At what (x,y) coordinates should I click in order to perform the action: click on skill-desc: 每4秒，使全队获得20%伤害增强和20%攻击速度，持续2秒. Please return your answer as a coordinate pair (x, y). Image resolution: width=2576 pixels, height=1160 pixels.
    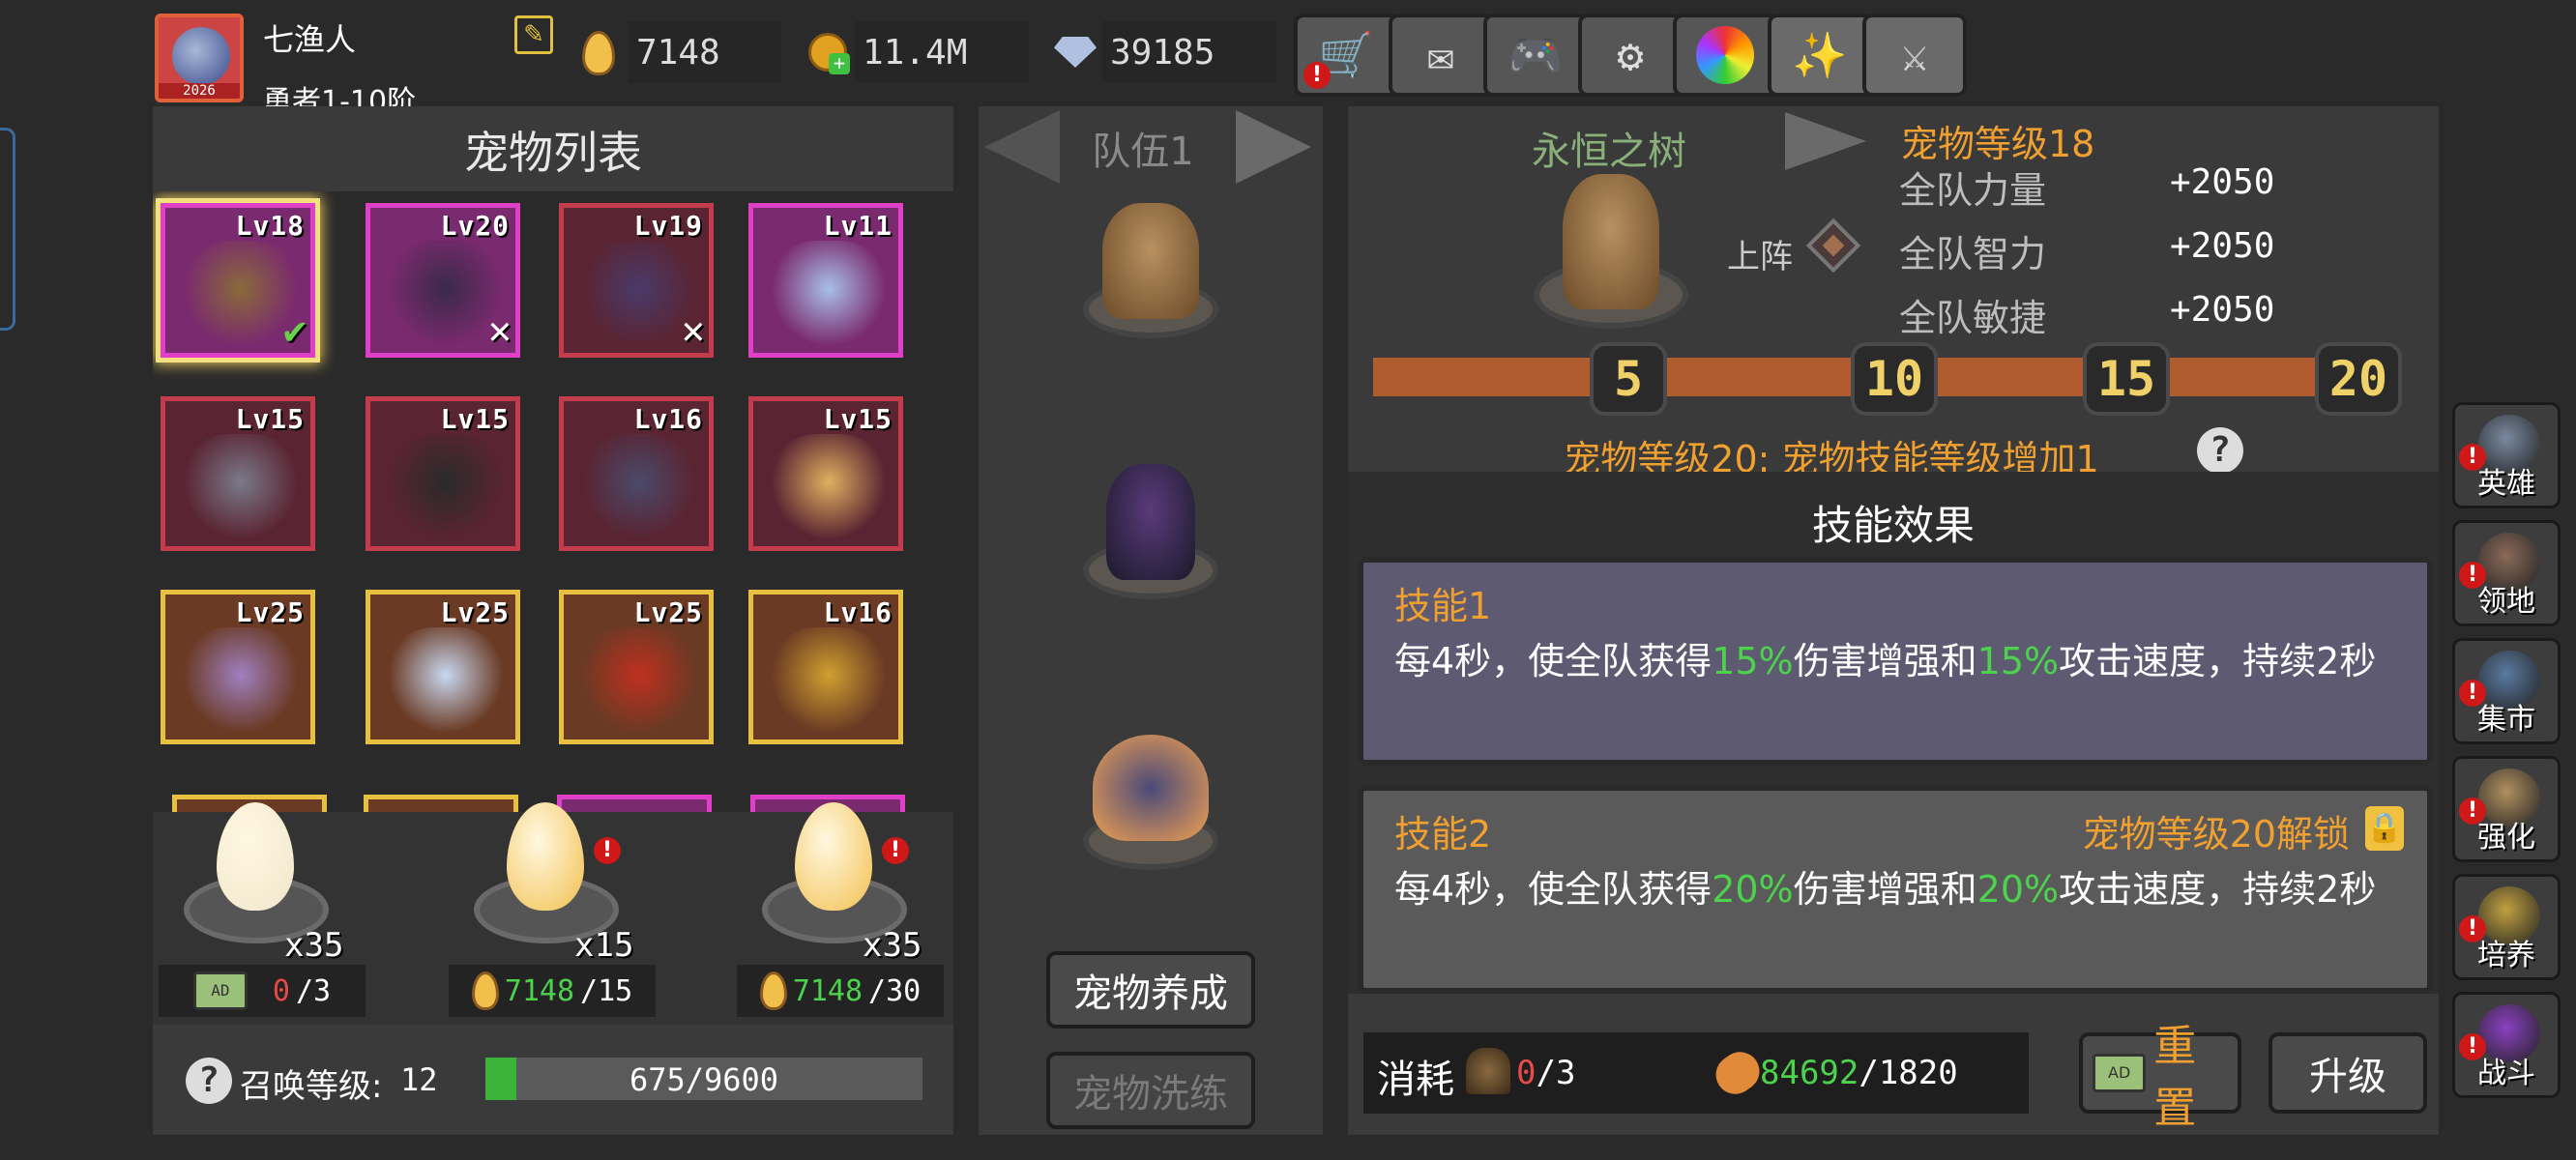
    Looking at the image, I should click on (1885, 889).